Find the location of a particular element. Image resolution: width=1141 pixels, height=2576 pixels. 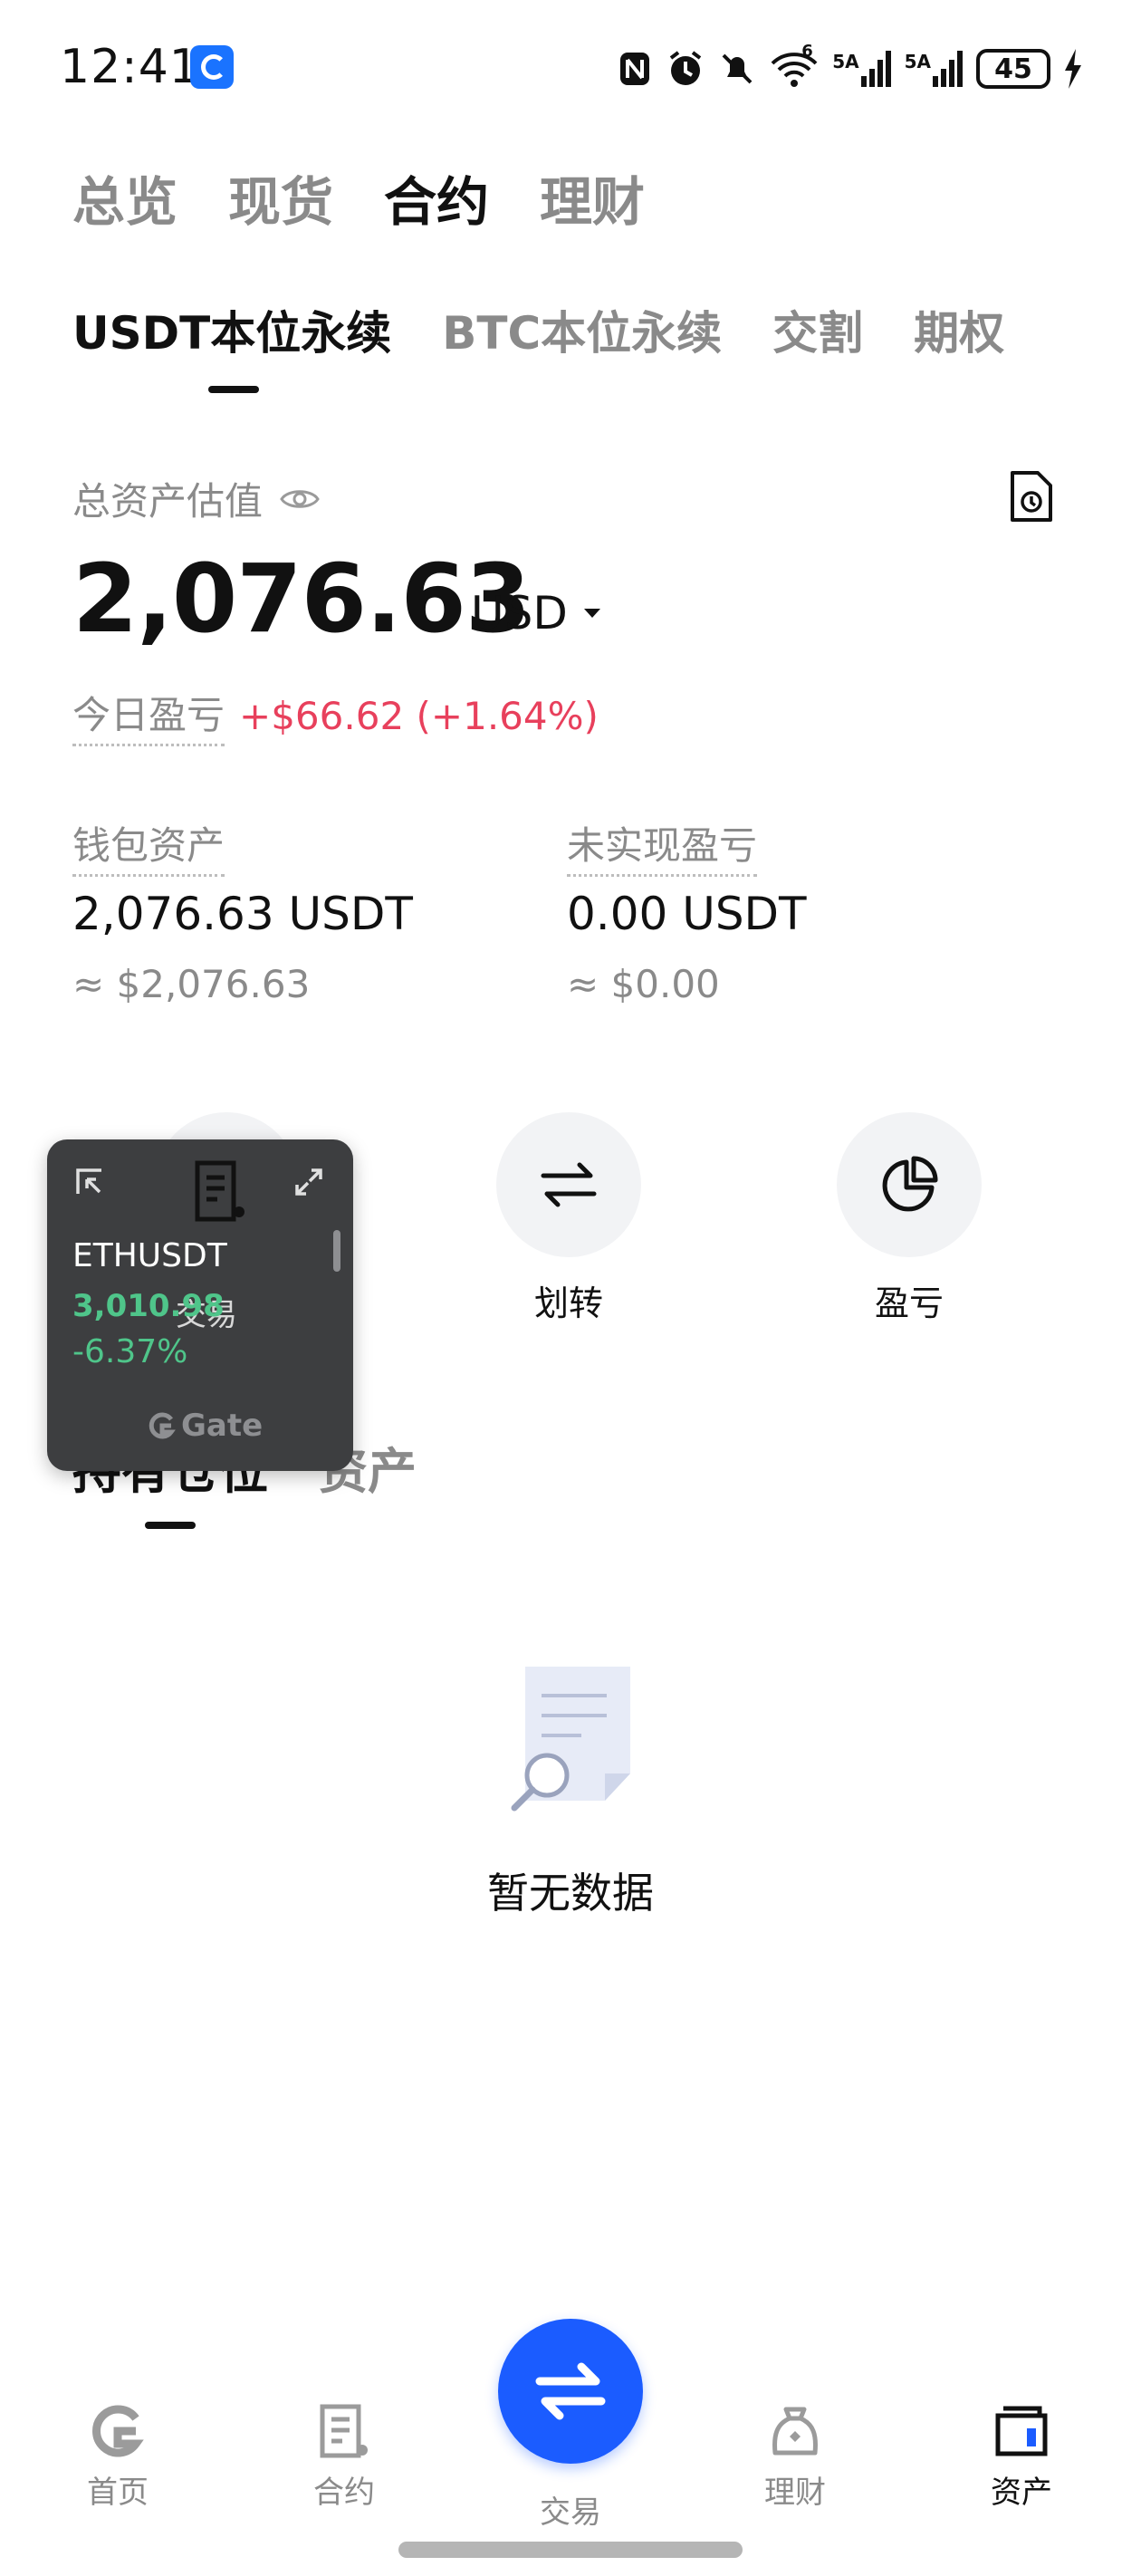

battery-level: 45 is located at coordinates (1013, 69).